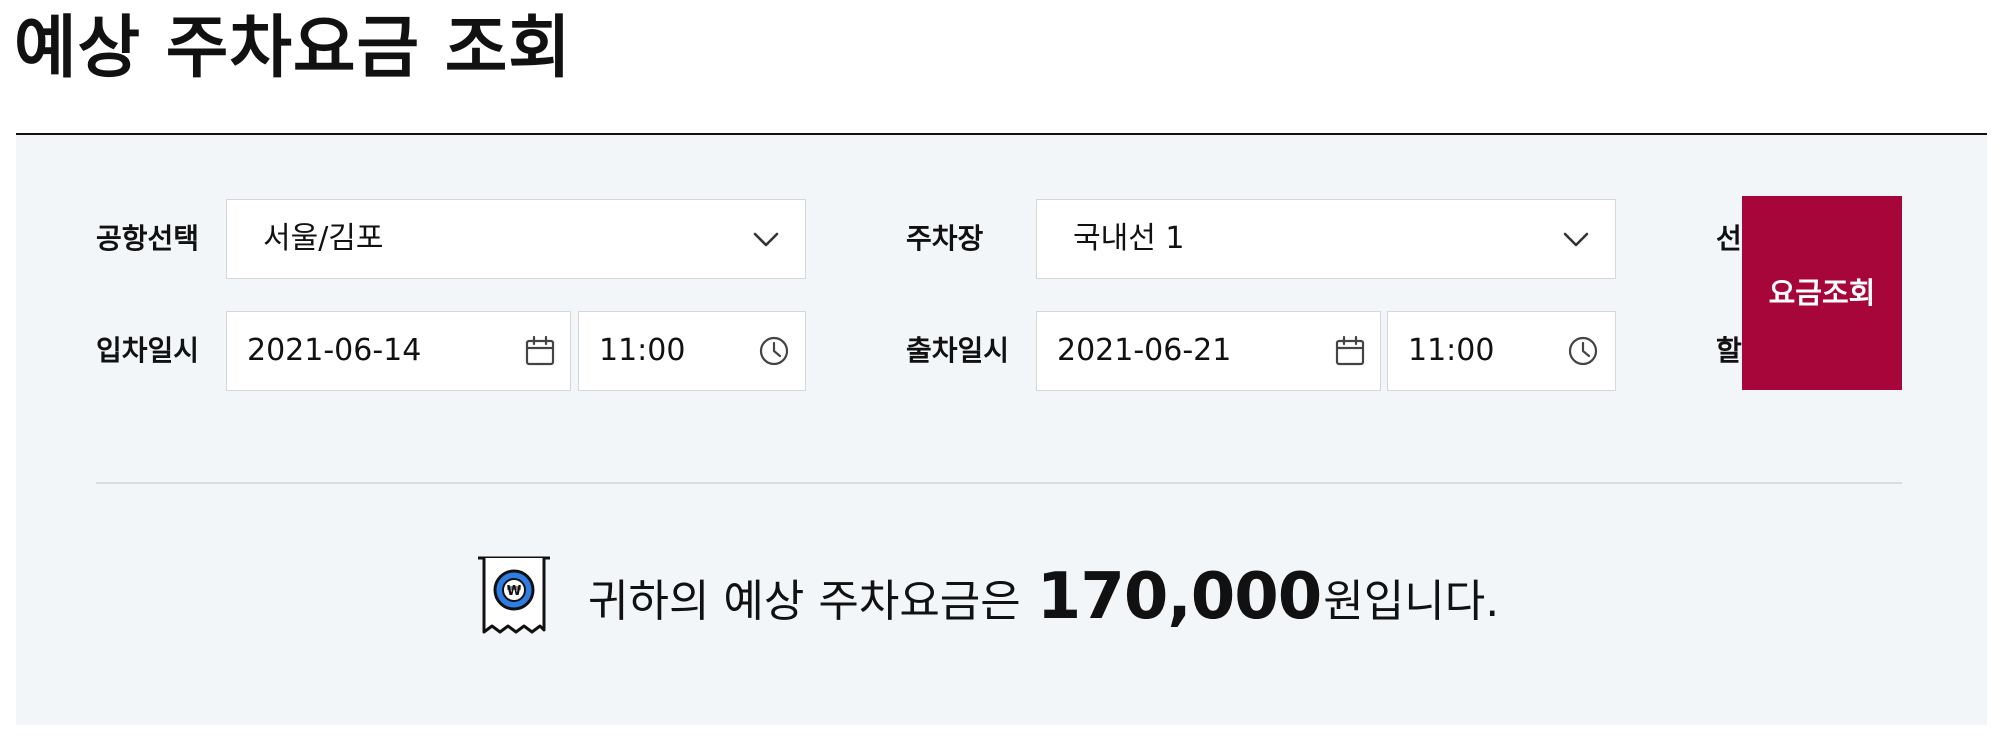 The height and width of the screenshot is (742, 2000). I want to click on entry-date-value: 2021-06-14, so click(334, 350).